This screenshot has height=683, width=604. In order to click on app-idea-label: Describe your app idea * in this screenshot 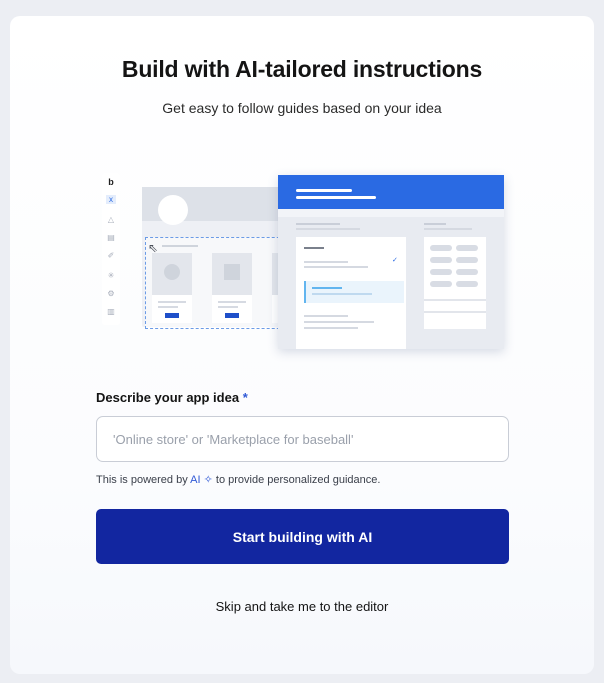, I will do `click(172, 397)`.